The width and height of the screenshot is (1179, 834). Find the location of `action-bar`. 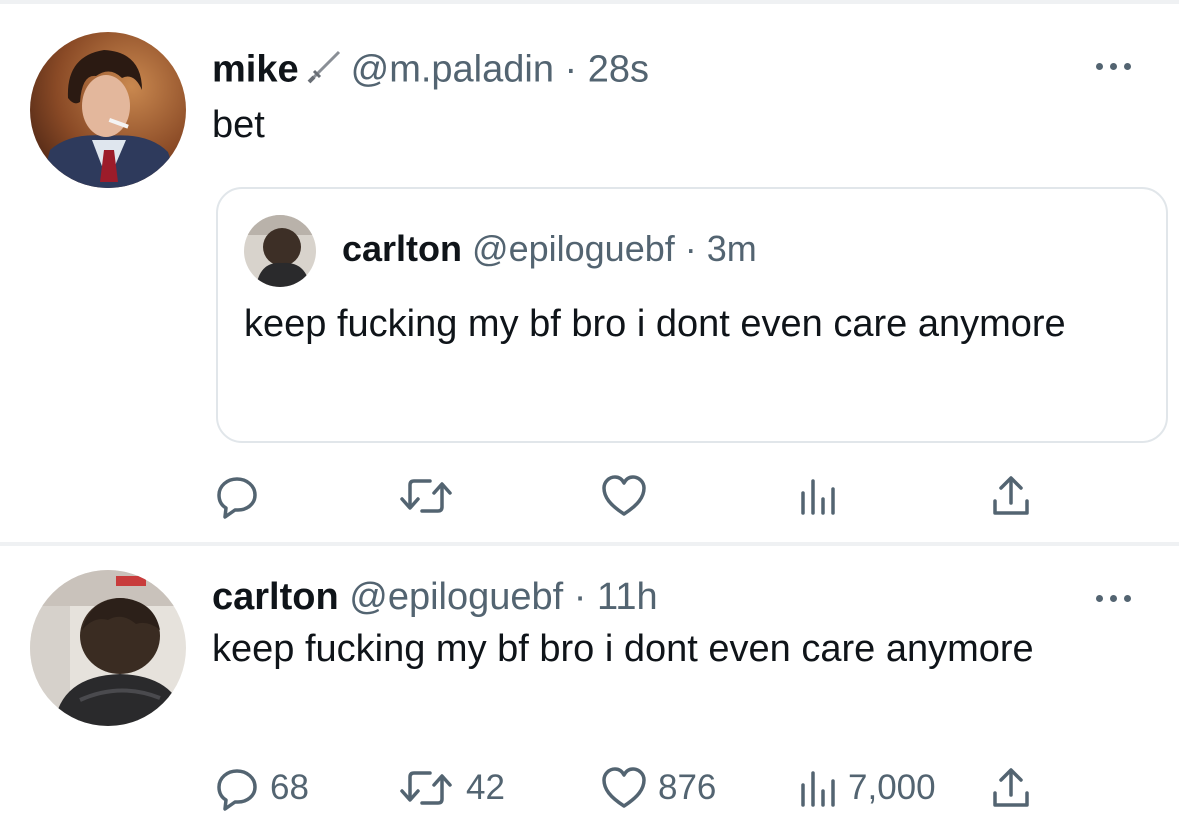

action-bar is located at coordinates (589, 496).